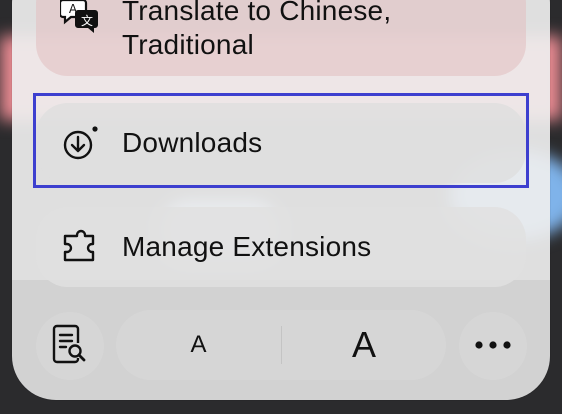 The width and height of the screenshot is (562, 414). I want to click on more-button, so click(493, 346).